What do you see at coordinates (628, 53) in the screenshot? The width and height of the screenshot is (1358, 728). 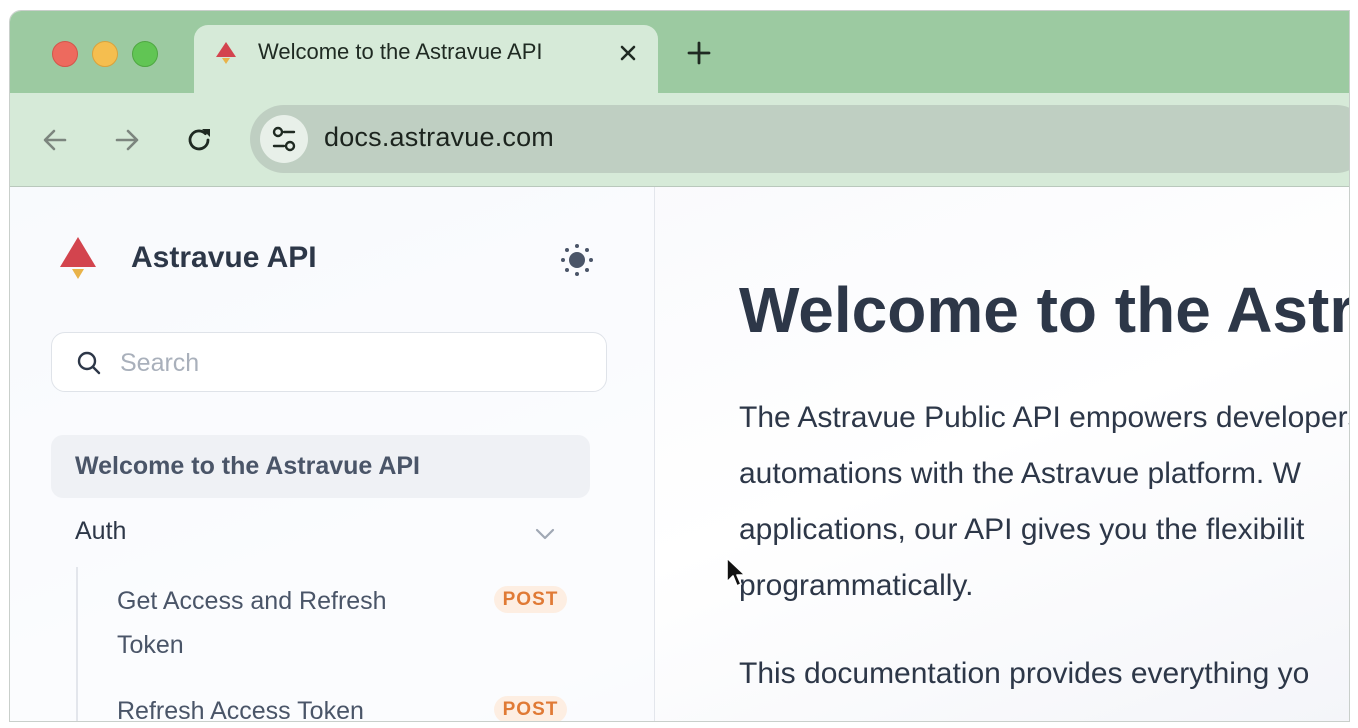 I see `close-icon` at bounding box center [628, 53].